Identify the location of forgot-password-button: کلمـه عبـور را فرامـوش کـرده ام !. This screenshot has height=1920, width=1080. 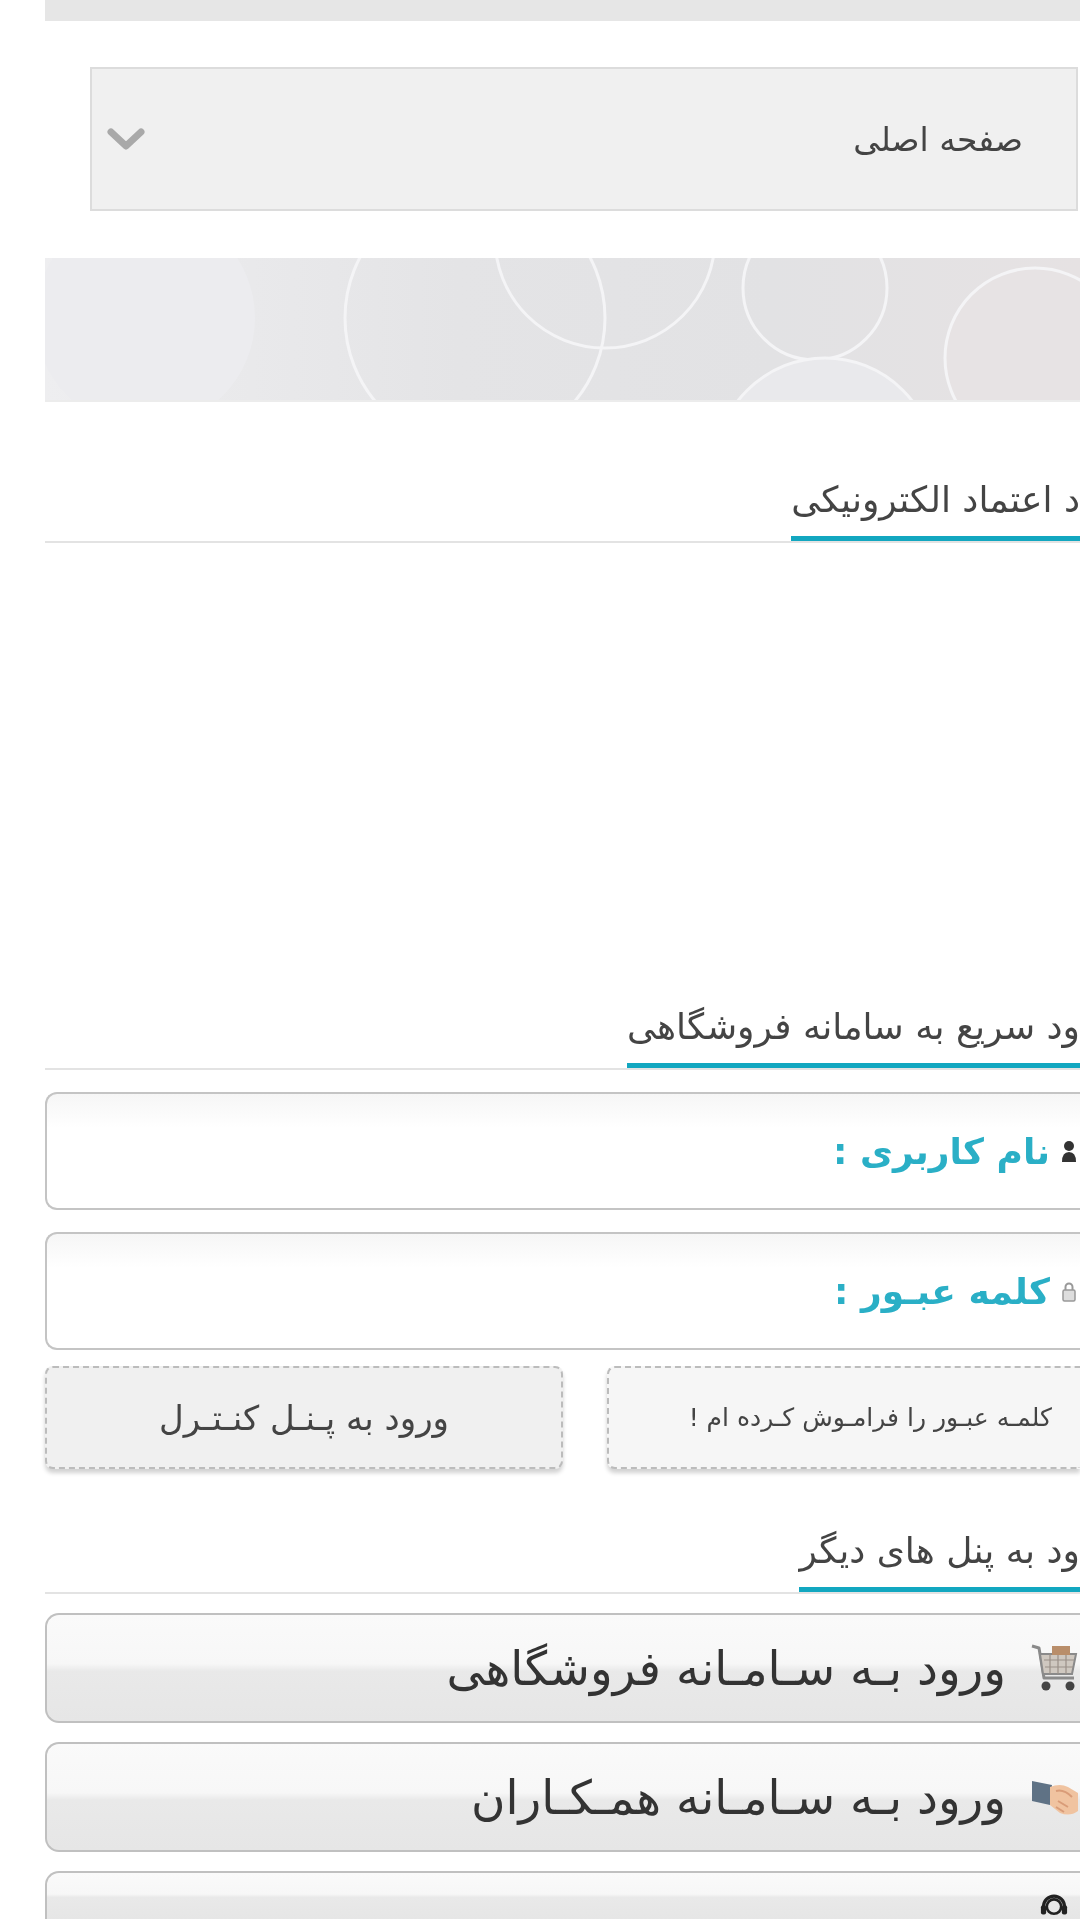
(843, 1417).